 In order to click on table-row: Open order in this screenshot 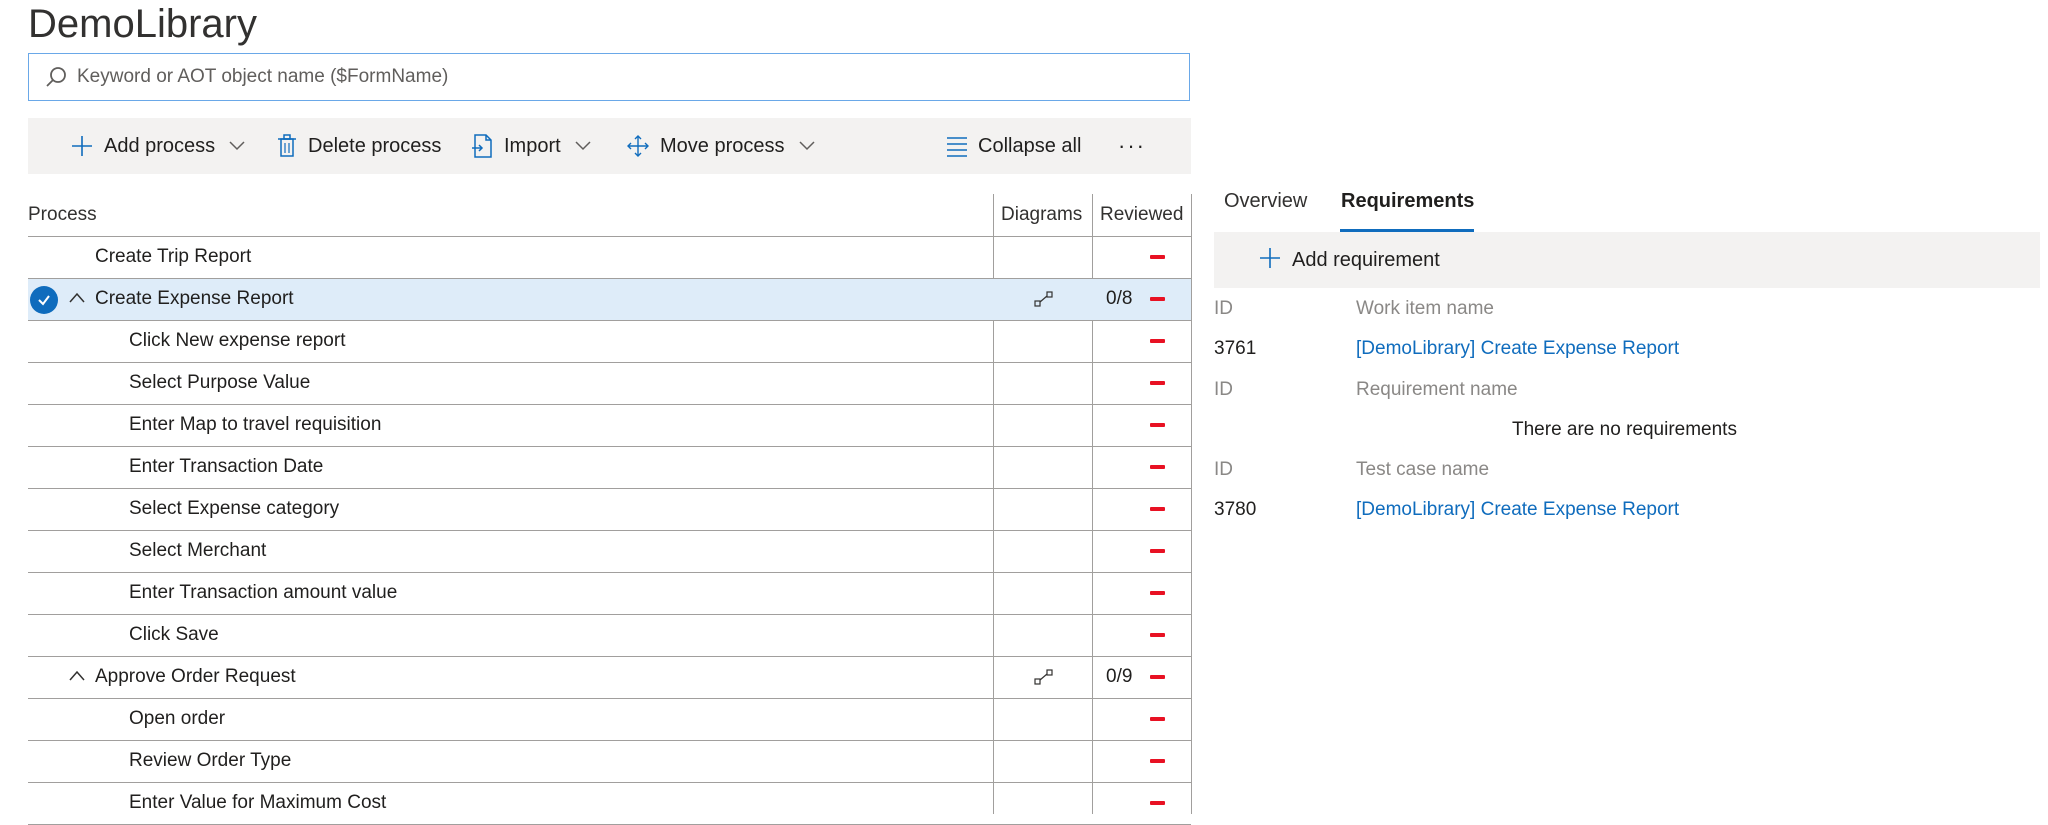, I will do `click(609, 720)`.